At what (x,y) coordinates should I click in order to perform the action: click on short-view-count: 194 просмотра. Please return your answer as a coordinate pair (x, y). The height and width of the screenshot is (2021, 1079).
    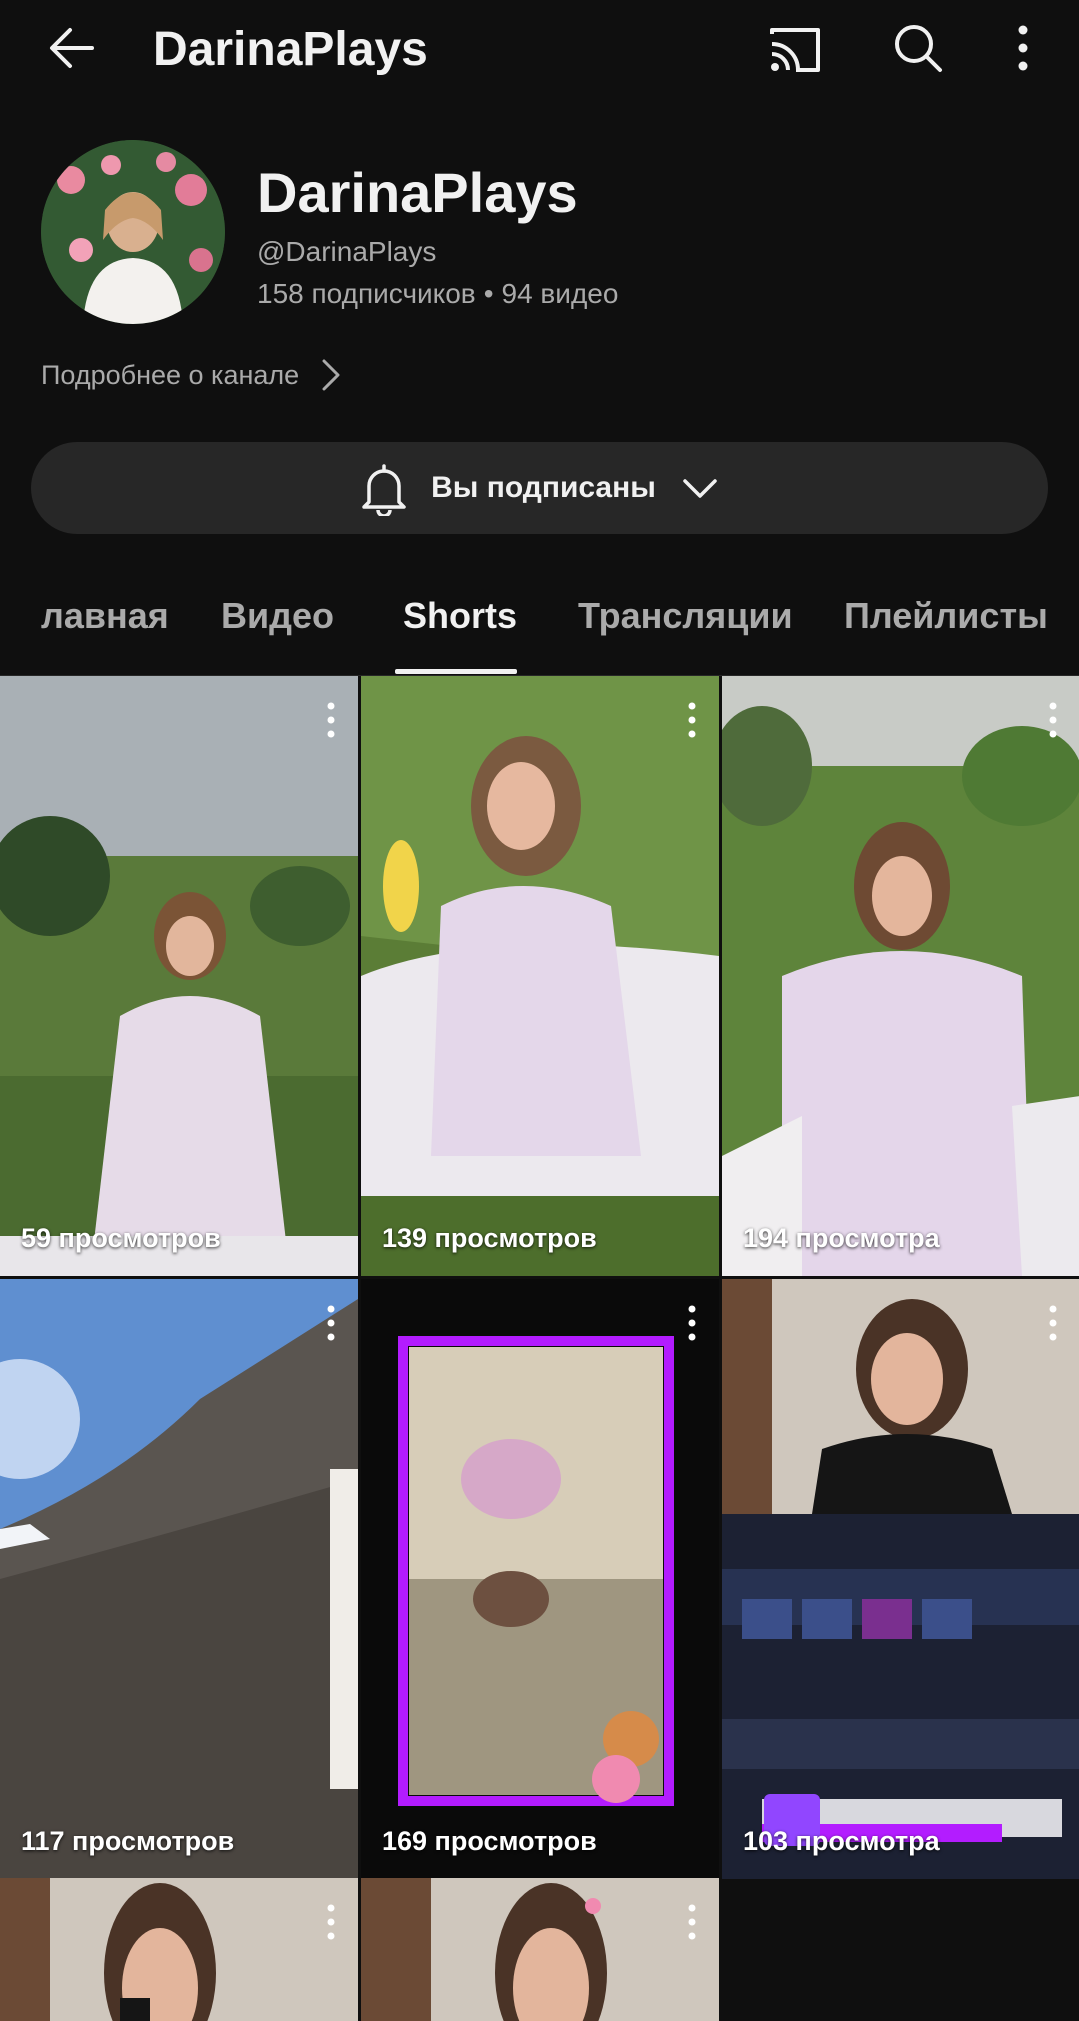
    Looking at the image, I should click on (841, 1238).